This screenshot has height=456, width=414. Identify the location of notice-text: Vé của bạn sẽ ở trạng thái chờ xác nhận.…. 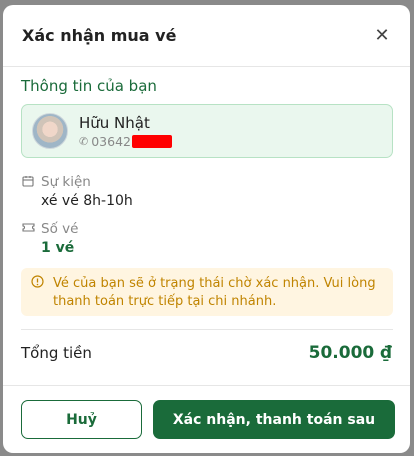
(214, 292).